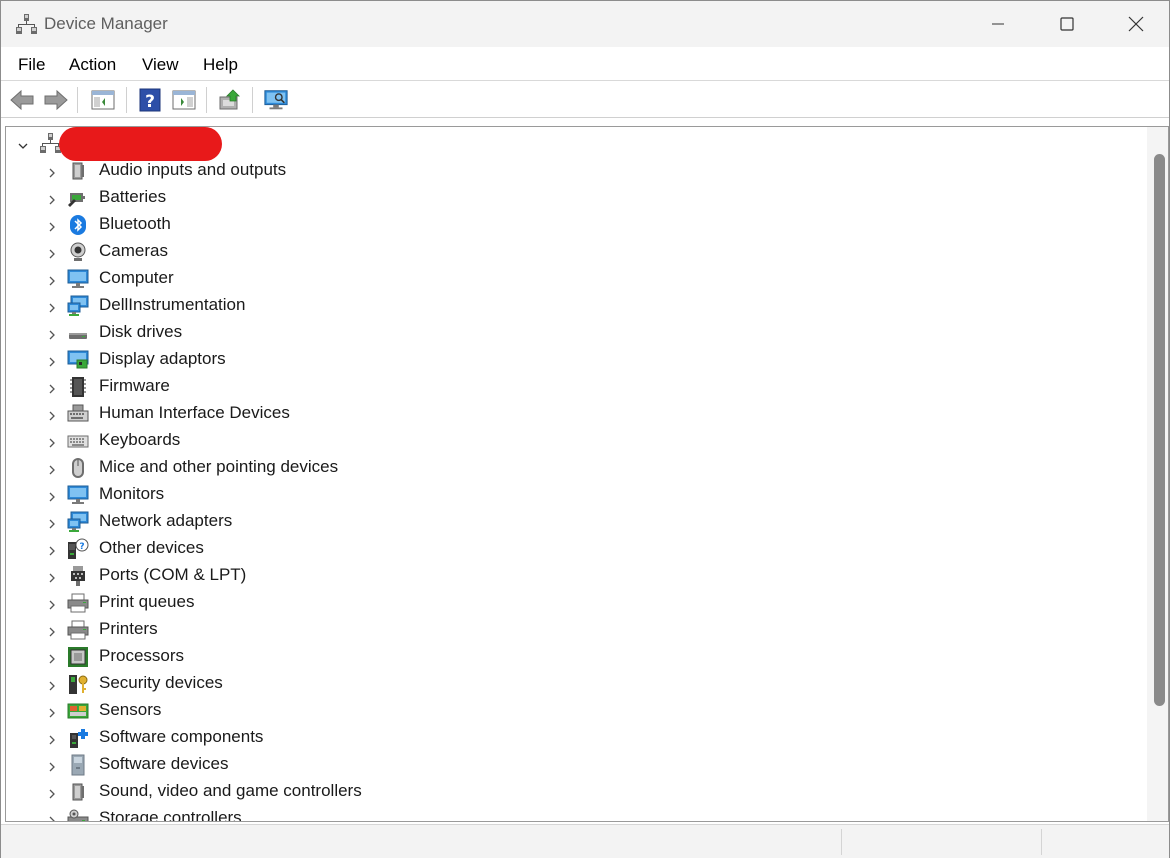  Describe the element at coordinates (219, 466) in the screenshot. I see `tree-category-label: Mice and other pointing devices` at that location.